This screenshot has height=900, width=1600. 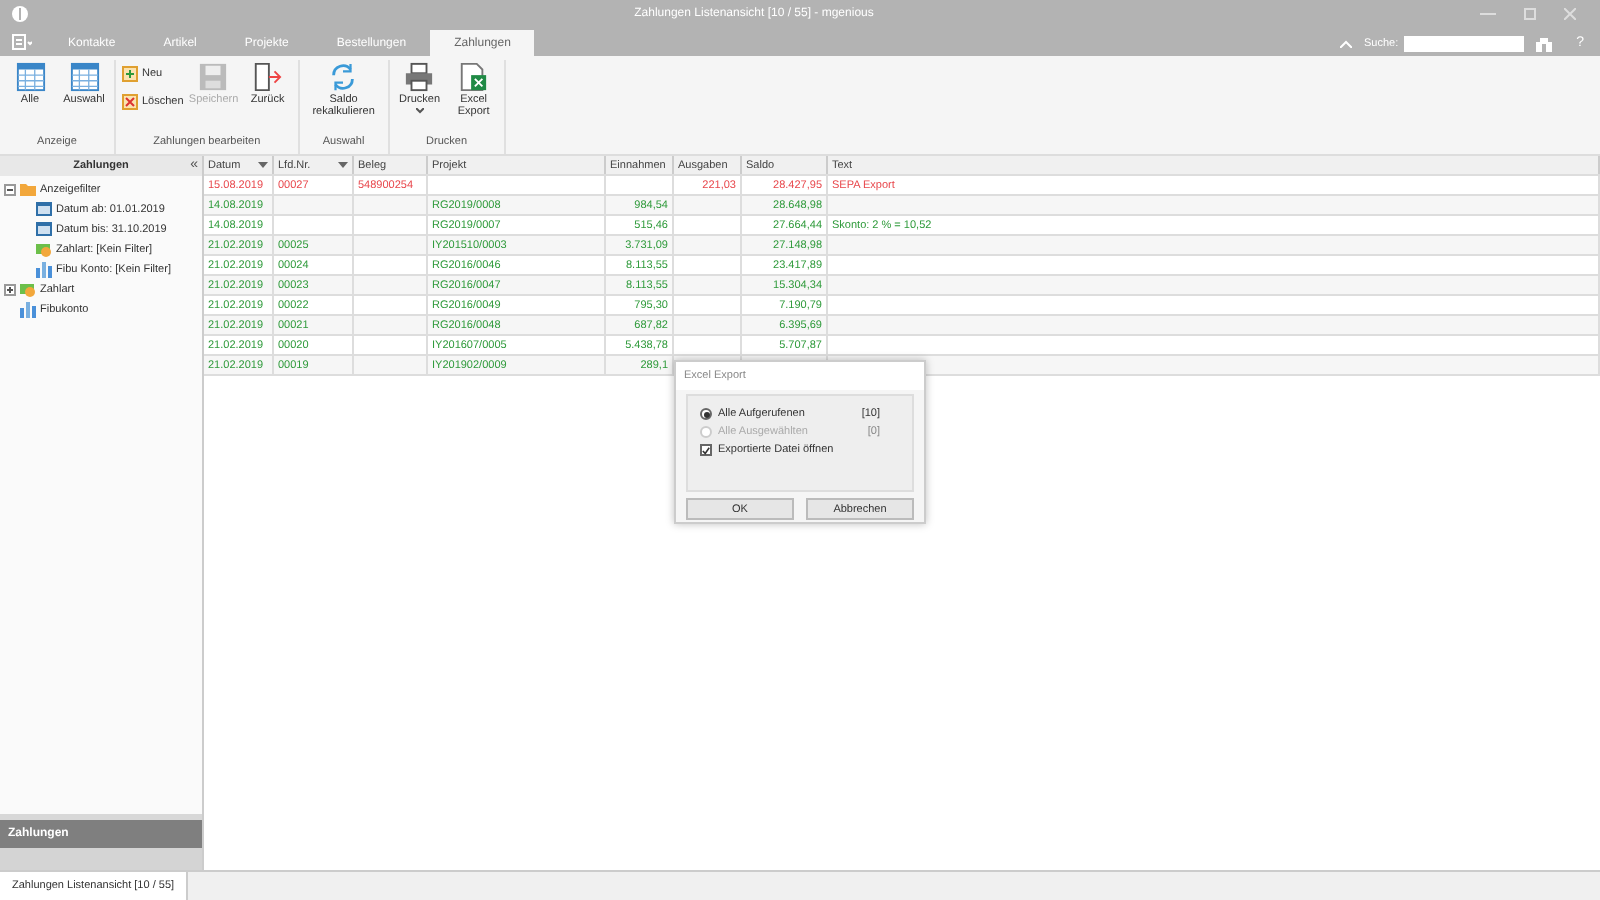 I want to click on collapse-icon, so click(x=10, y=189).